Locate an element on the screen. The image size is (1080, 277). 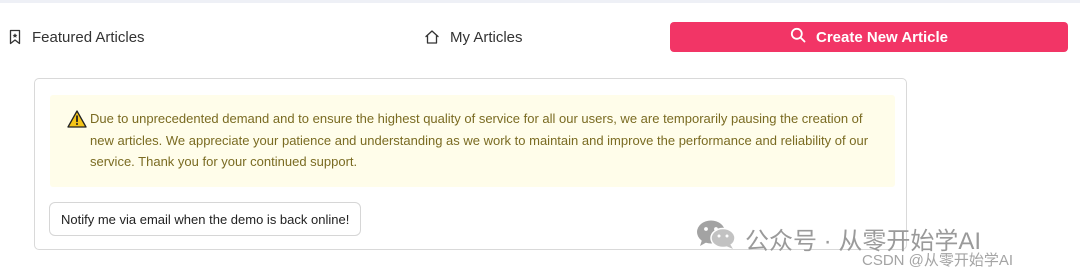
create-new-article-label: Create New Article is located at coordinates (882, 37).